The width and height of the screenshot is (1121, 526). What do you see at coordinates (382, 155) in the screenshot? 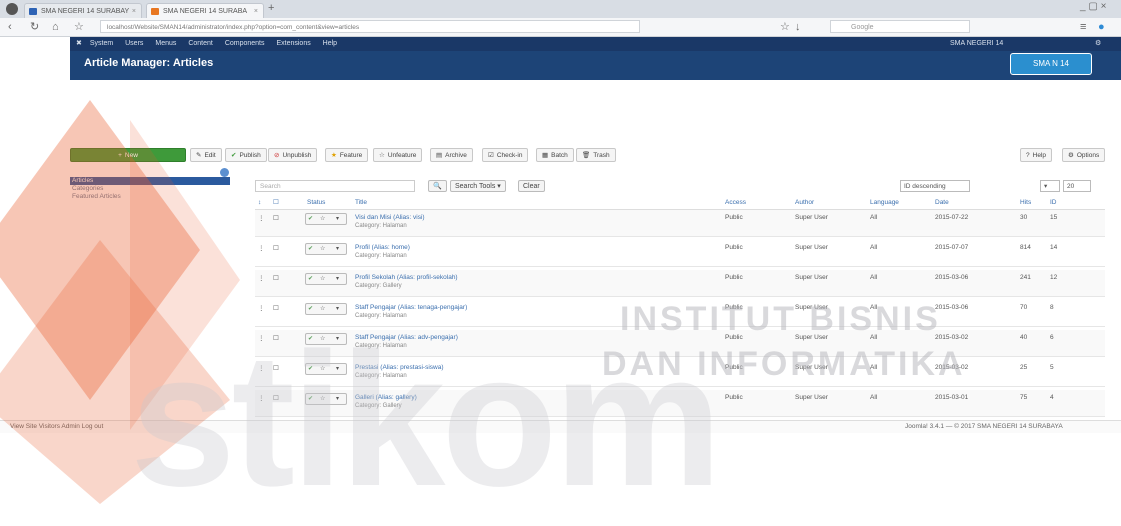
I see `star-empty-icon: ☆` at bounding box center [382, 155].